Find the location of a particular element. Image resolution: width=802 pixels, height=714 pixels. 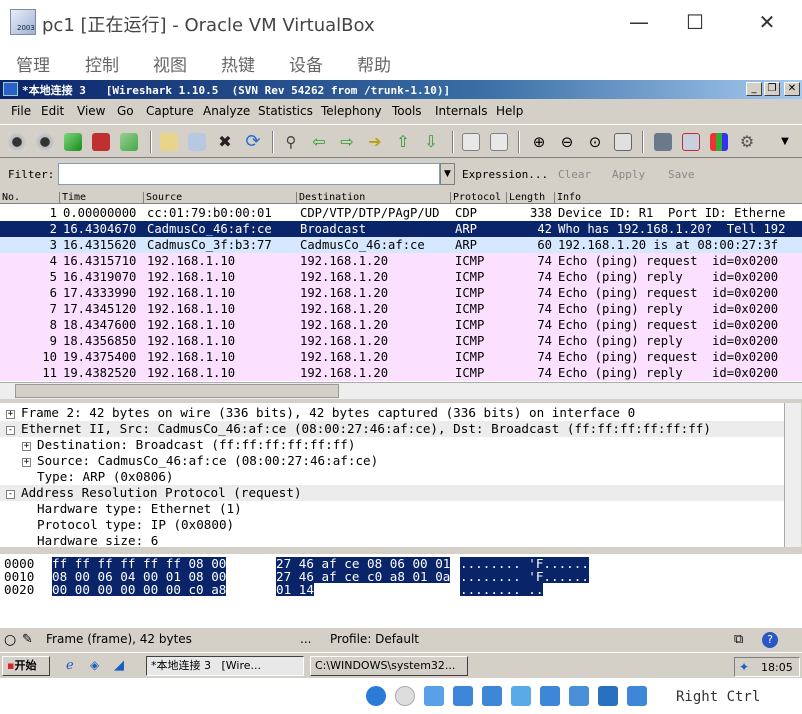

col-protocol: Protocol is located at coordinates (475, 198).